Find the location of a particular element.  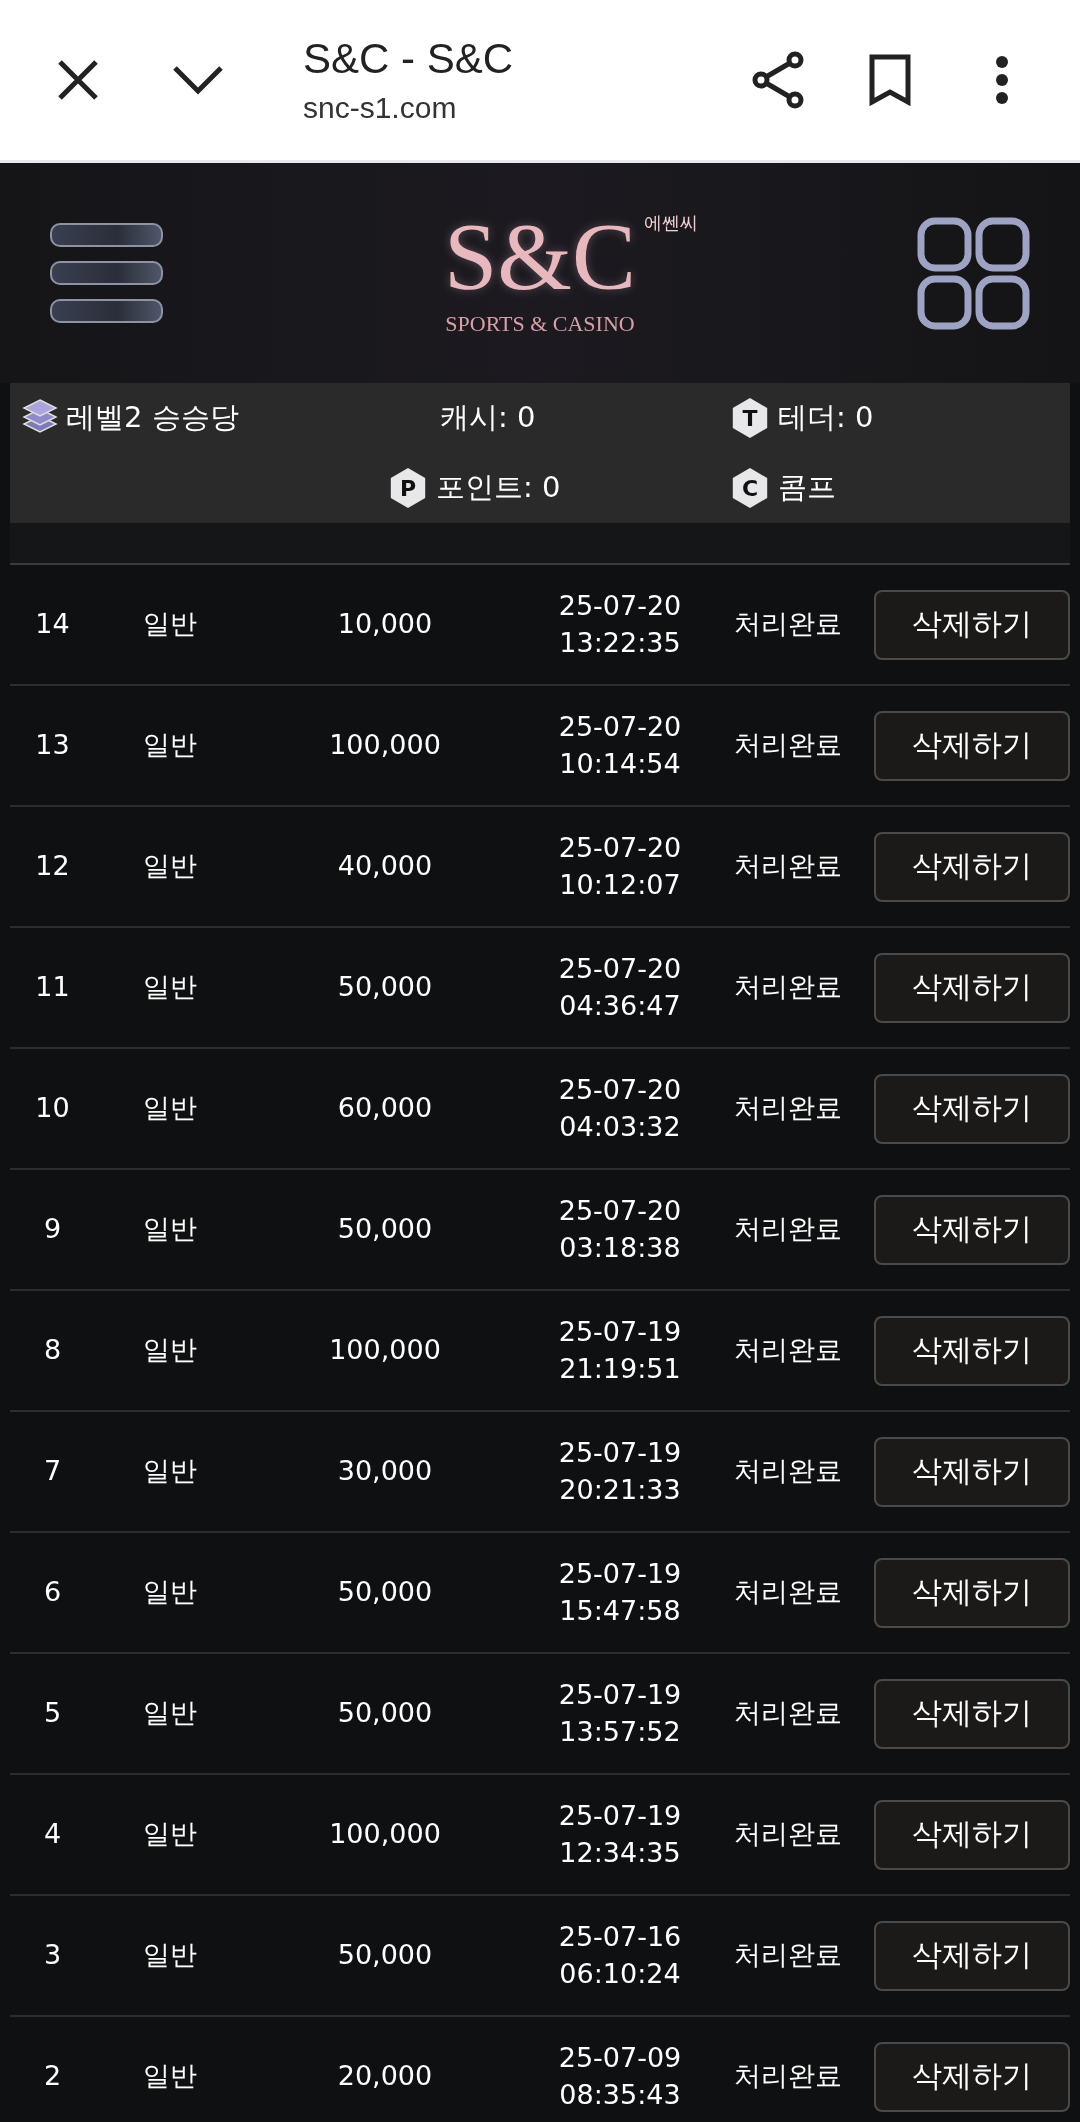

amount-cell-text: 30,000 is located at coordinates (385, 1471).